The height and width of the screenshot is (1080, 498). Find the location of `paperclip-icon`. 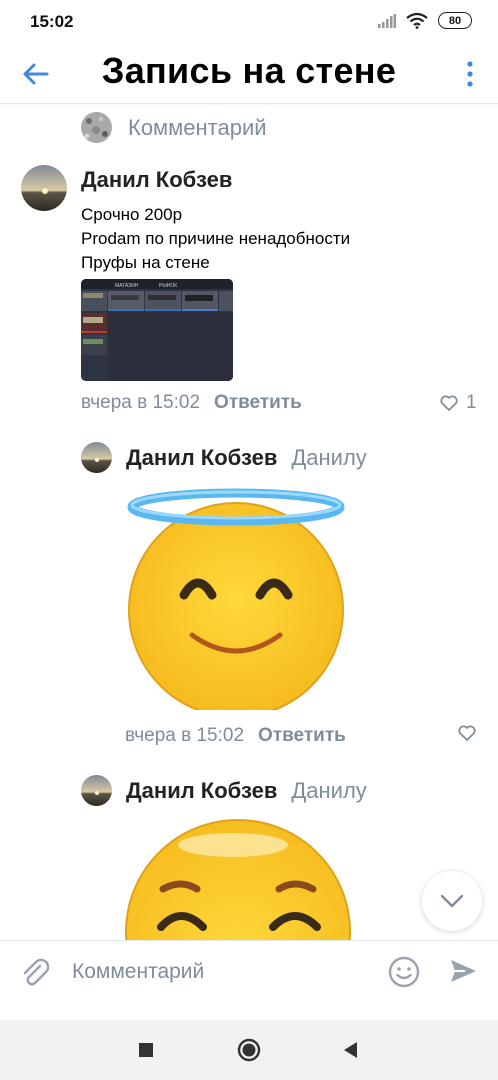

paperclip-icon is located at coordinates (36, 971).